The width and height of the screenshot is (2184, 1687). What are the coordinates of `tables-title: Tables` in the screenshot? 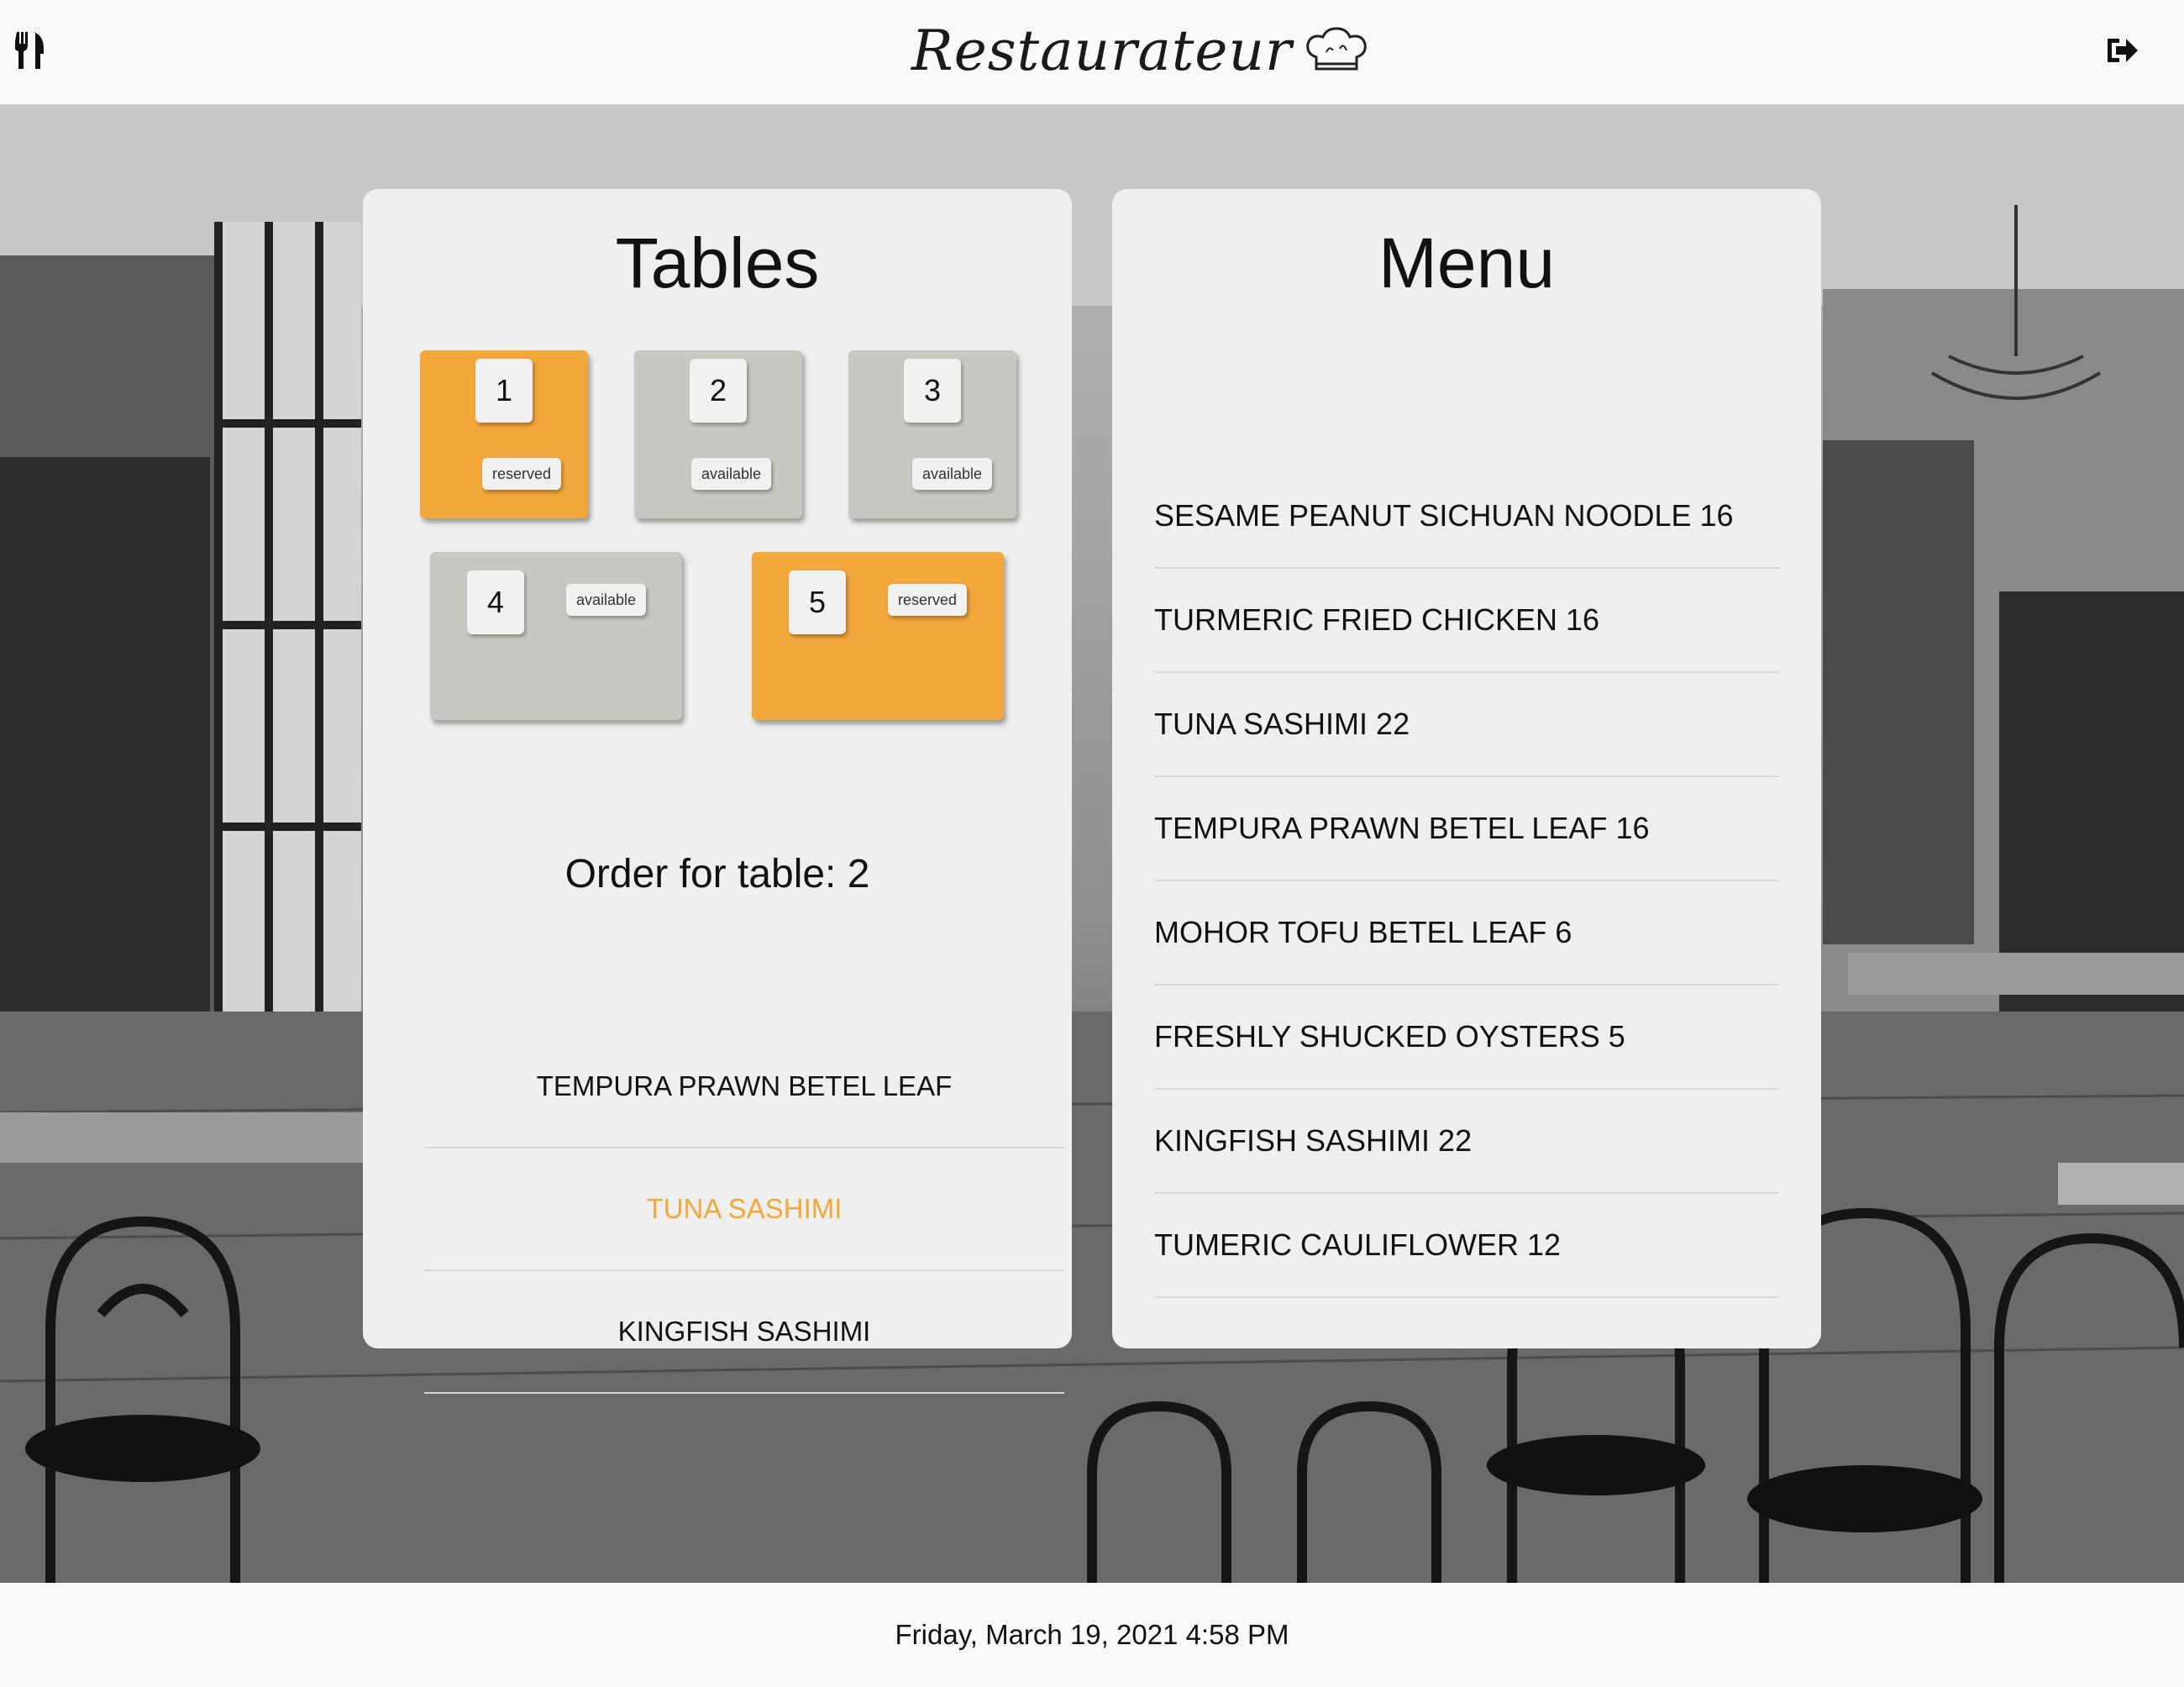 It's located at (717, 262).